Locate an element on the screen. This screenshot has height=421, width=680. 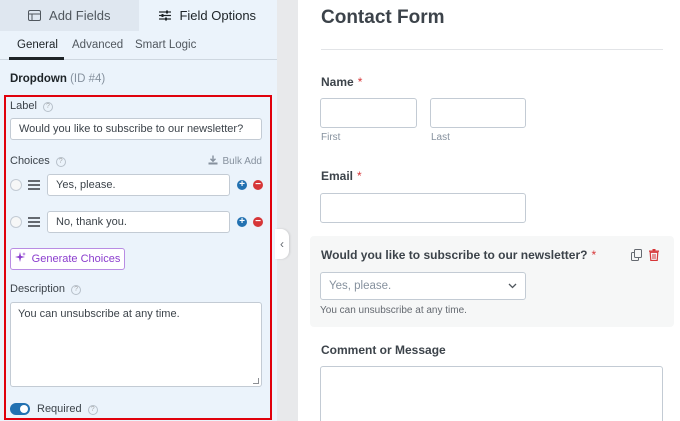
bulk-add-label: Bulk Add is located at coordinates (242, 161).